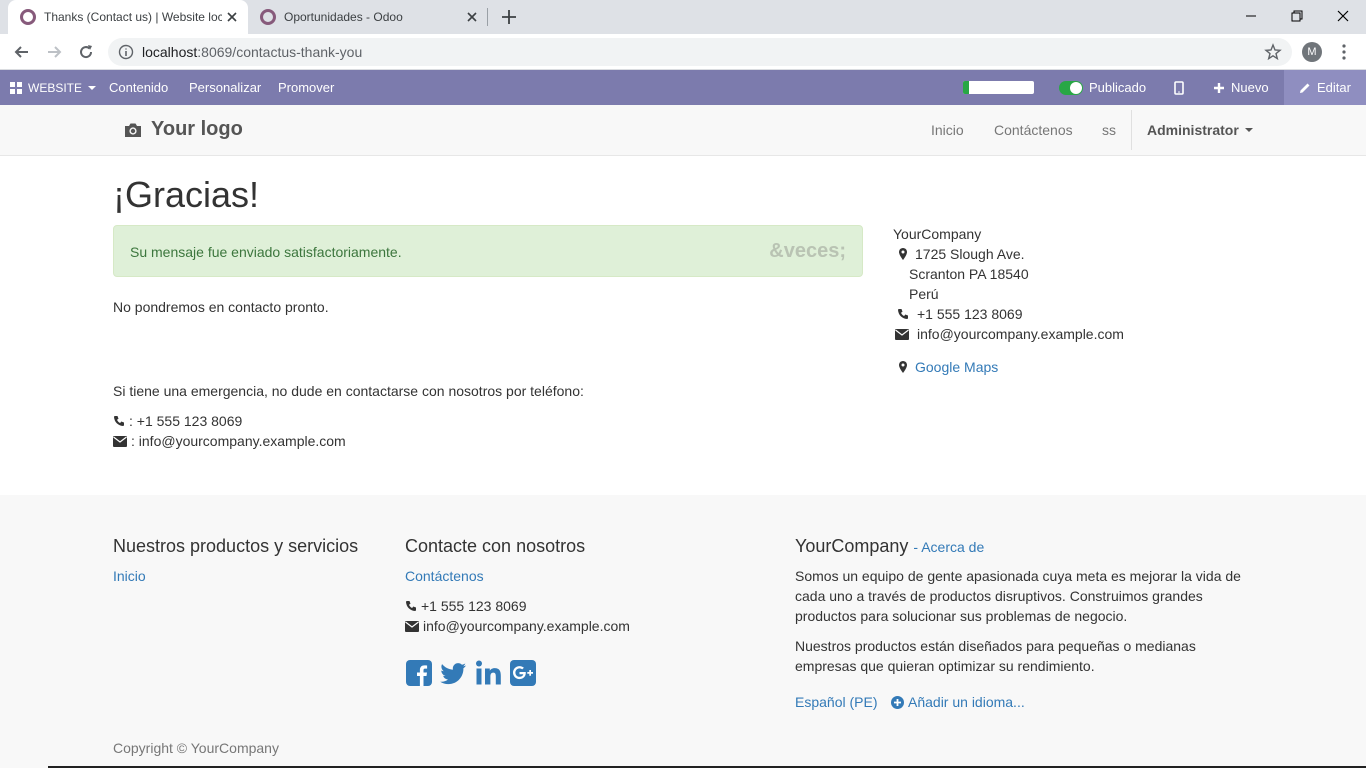 The width and height of the screenshot is (1366, 768). I want to click on tab-title: Oportunidades - Odoo, so click(343, 17).